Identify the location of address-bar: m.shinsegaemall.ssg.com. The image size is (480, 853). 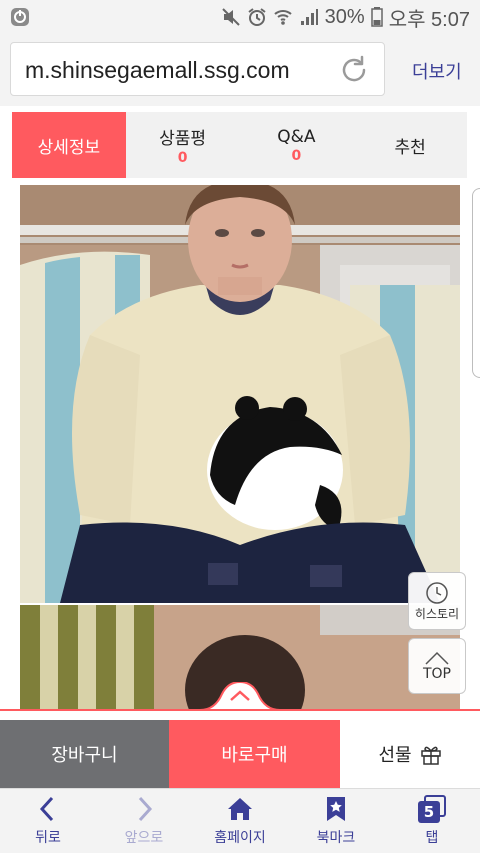
(197, 69).